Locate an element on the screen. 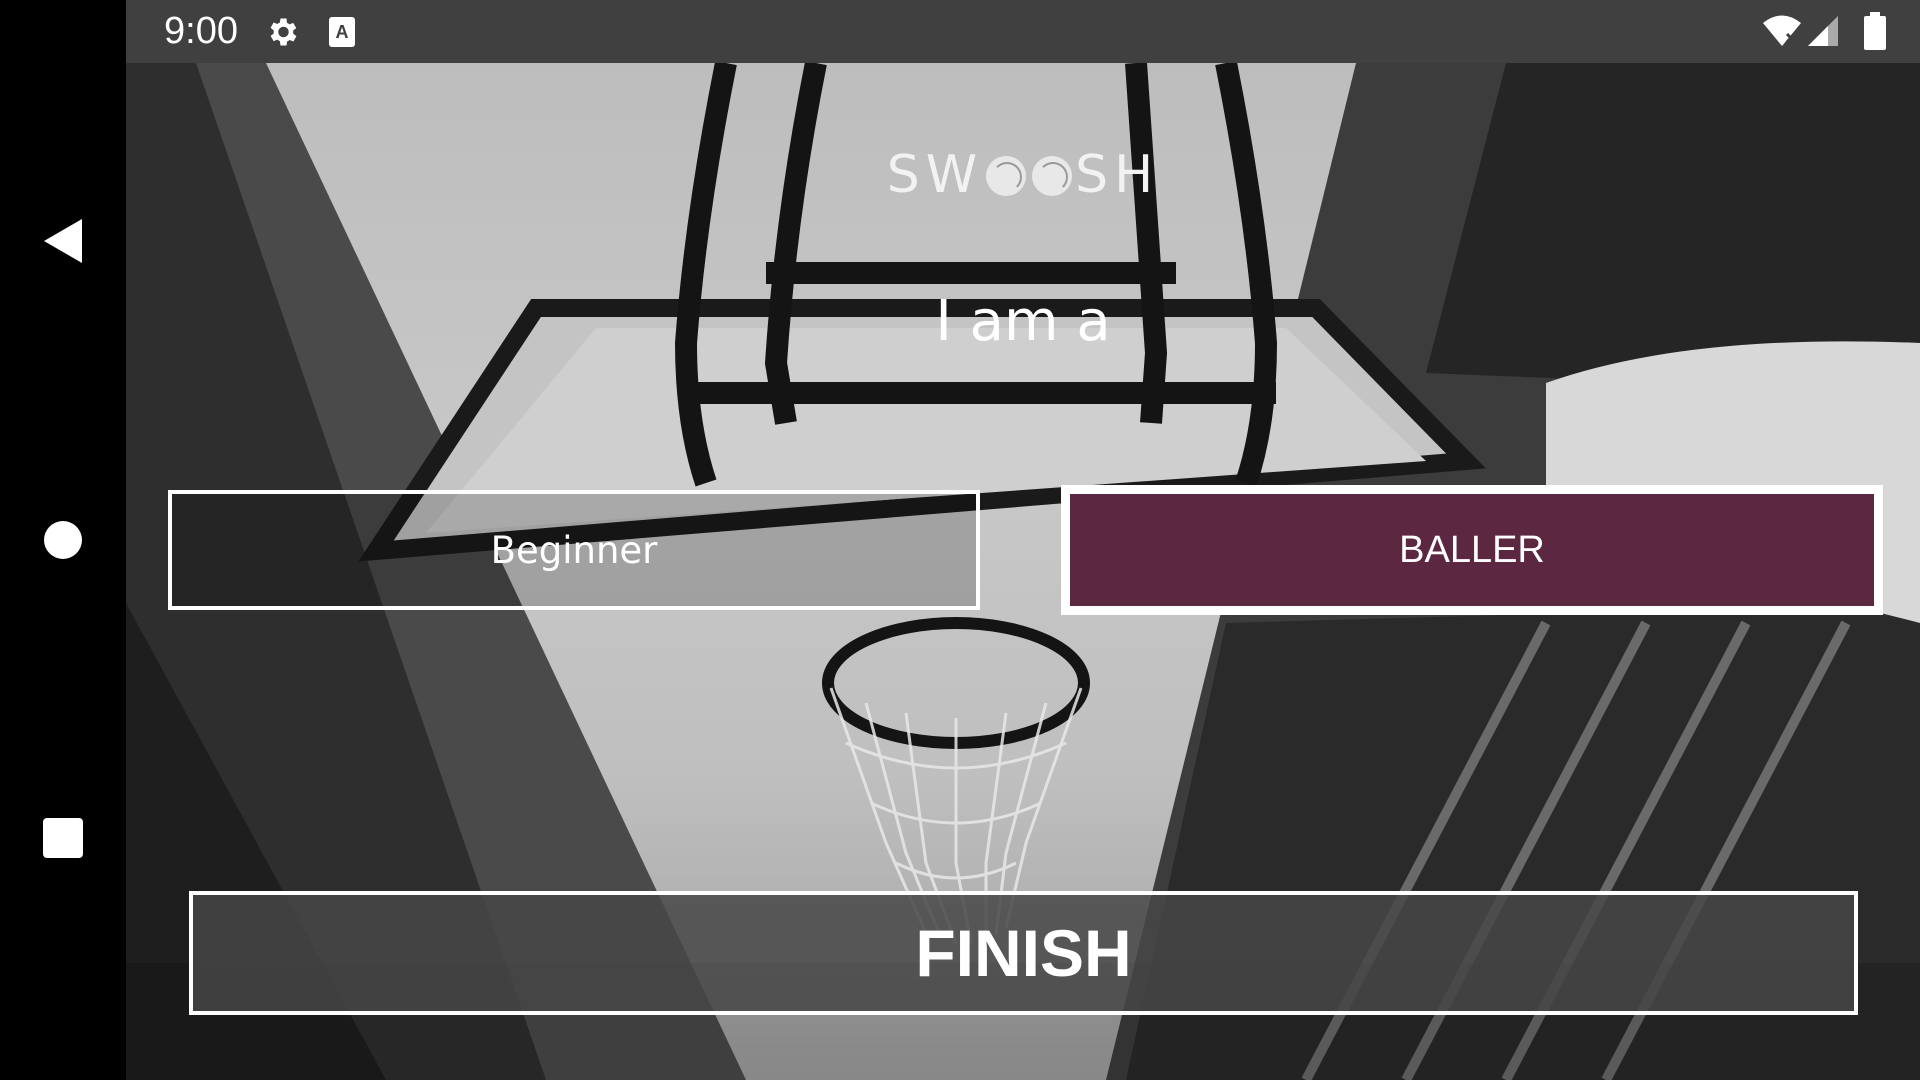 The image size is (1920, 1080). home-icon is located at coordinates (63, 540).